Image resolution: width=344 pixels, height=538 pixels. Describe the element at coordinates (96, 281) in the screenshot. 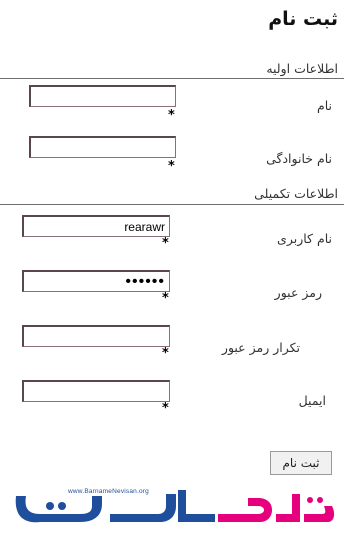

I see `password-input` at that location.